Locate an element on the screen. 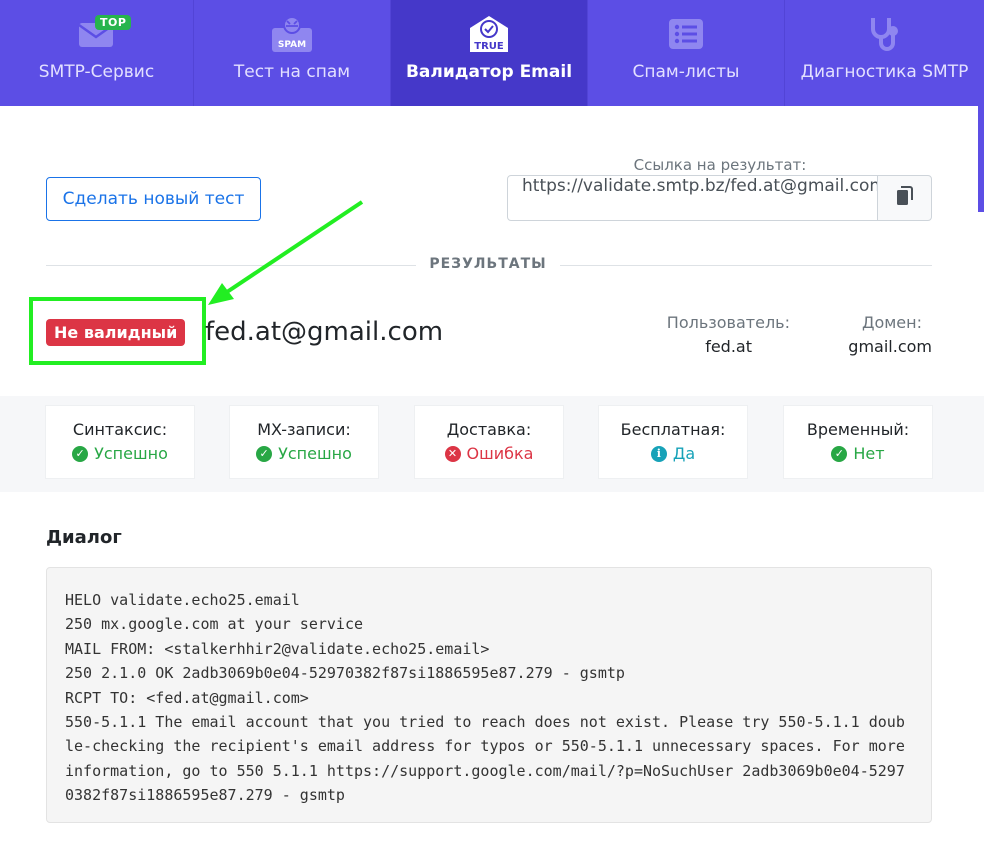 The width and height of the screenshot is (984, 861). nav-label: Диагностика SMTP is located at coordinates (884, 72).